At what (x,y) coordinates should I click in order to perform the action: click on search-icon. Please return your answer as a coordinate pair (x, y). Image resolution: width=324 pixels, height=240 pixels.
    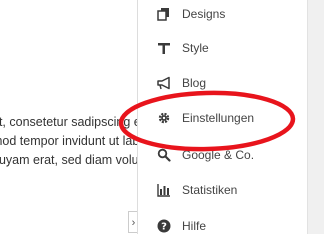
    Looking at the image, I should click on (164, 155).